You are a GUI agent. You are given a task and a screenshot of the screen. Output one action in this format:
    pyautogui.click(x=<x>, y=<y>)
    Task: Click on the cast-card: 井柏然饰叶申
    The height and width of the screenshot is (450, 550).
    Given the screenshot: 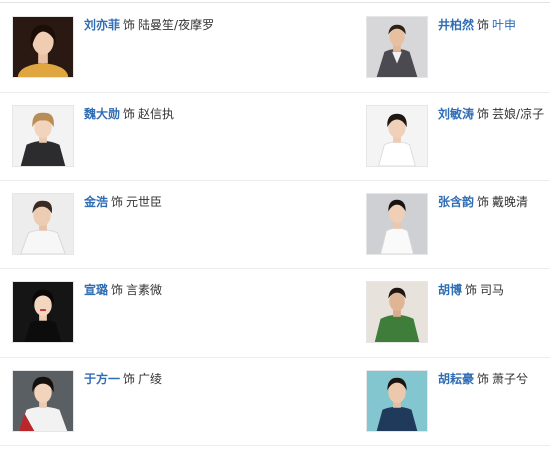 What is the action you would take?
    pyautogui.click(x=458, y=48)
    